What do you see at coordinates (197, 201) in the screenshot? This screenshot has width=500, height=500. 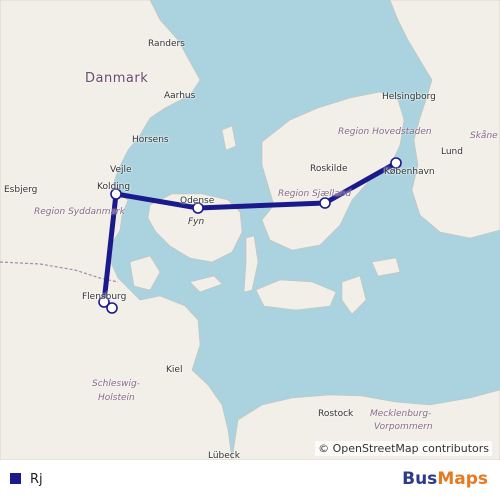 I see `city-label-odense: Odense` at bounding box center [197, 201].